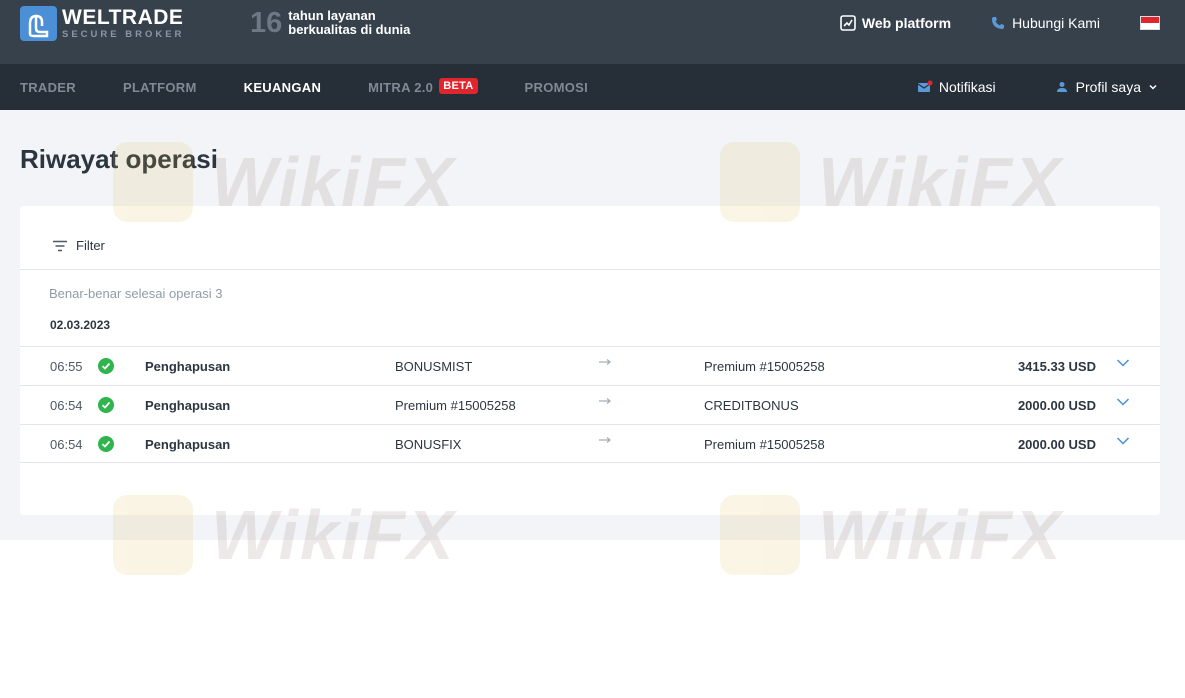 The height and width of the screenshot is (698, 1185). What do you see at coordinates (925, 86) in the screenshot?
I see `mail-icon` at bounding box center [925, 86].